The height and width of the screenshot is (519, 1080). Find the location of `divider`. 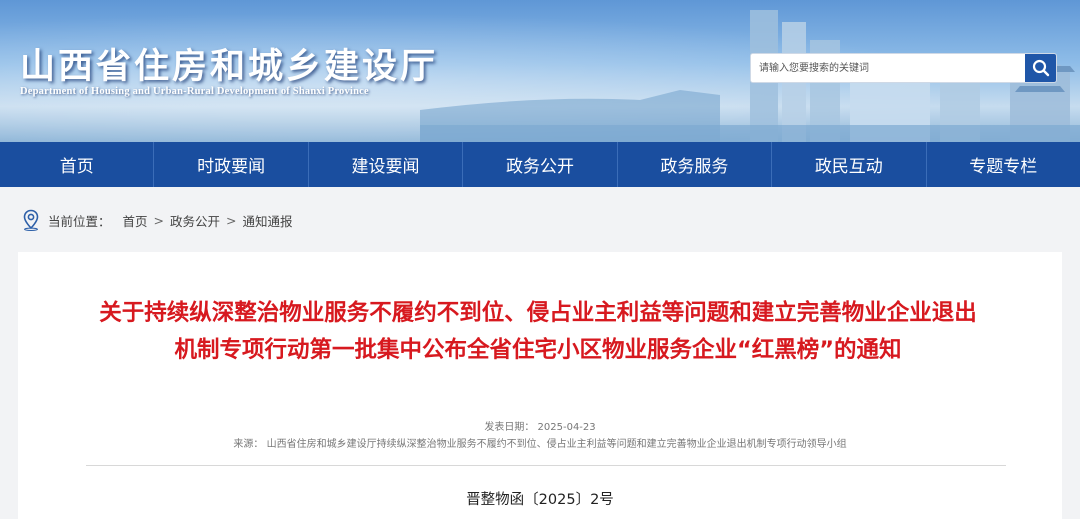

divider is located at coordinates (546, 465).